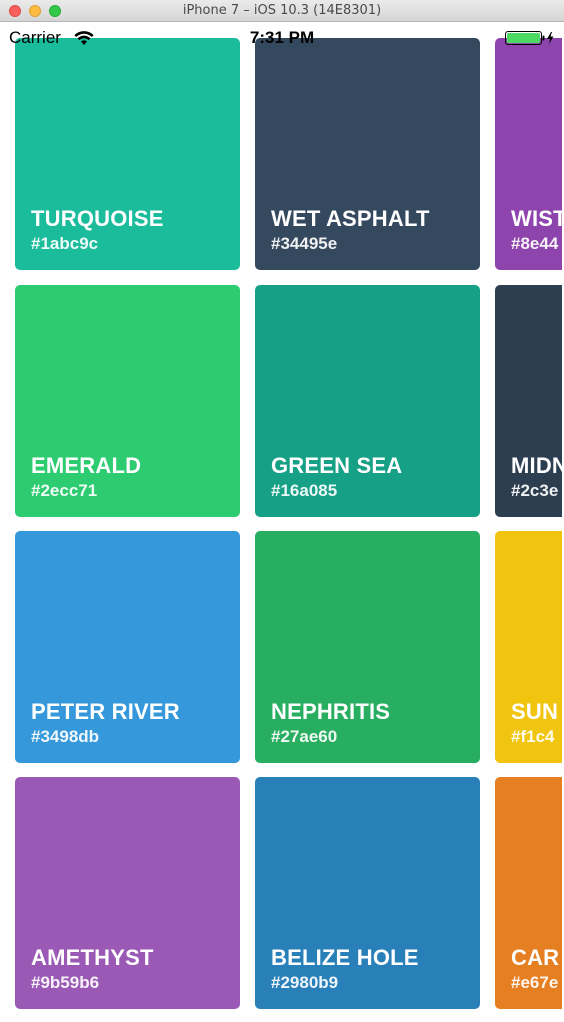  Describe the element at coordinates (86, 465) in the screenshot. I see `color-name: EMERALD` at that location.